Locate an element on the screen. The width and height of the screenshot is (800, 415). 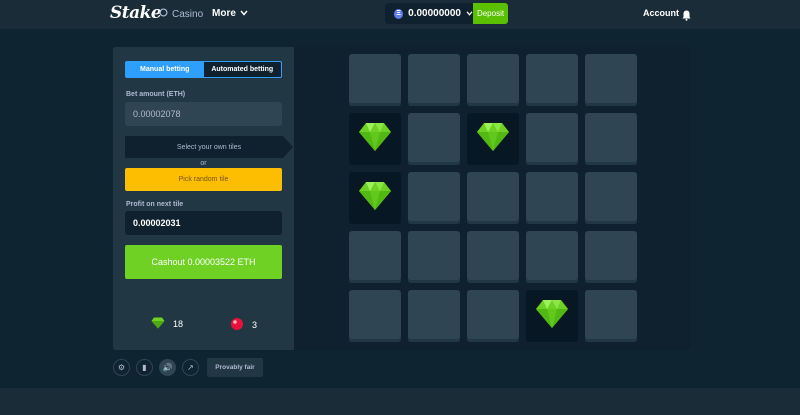
bet-amount-input: 0.00002078 is located at coordinates (203, 114).